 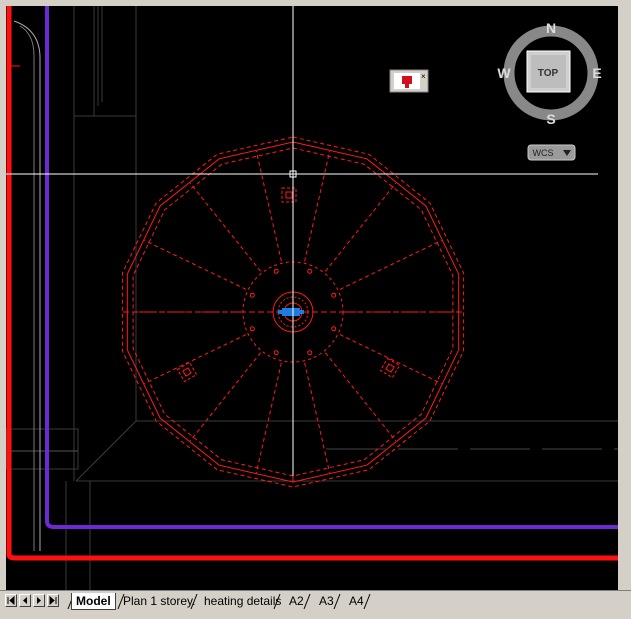 I want to click on next-tab-icon, so click(x=39, y=600).